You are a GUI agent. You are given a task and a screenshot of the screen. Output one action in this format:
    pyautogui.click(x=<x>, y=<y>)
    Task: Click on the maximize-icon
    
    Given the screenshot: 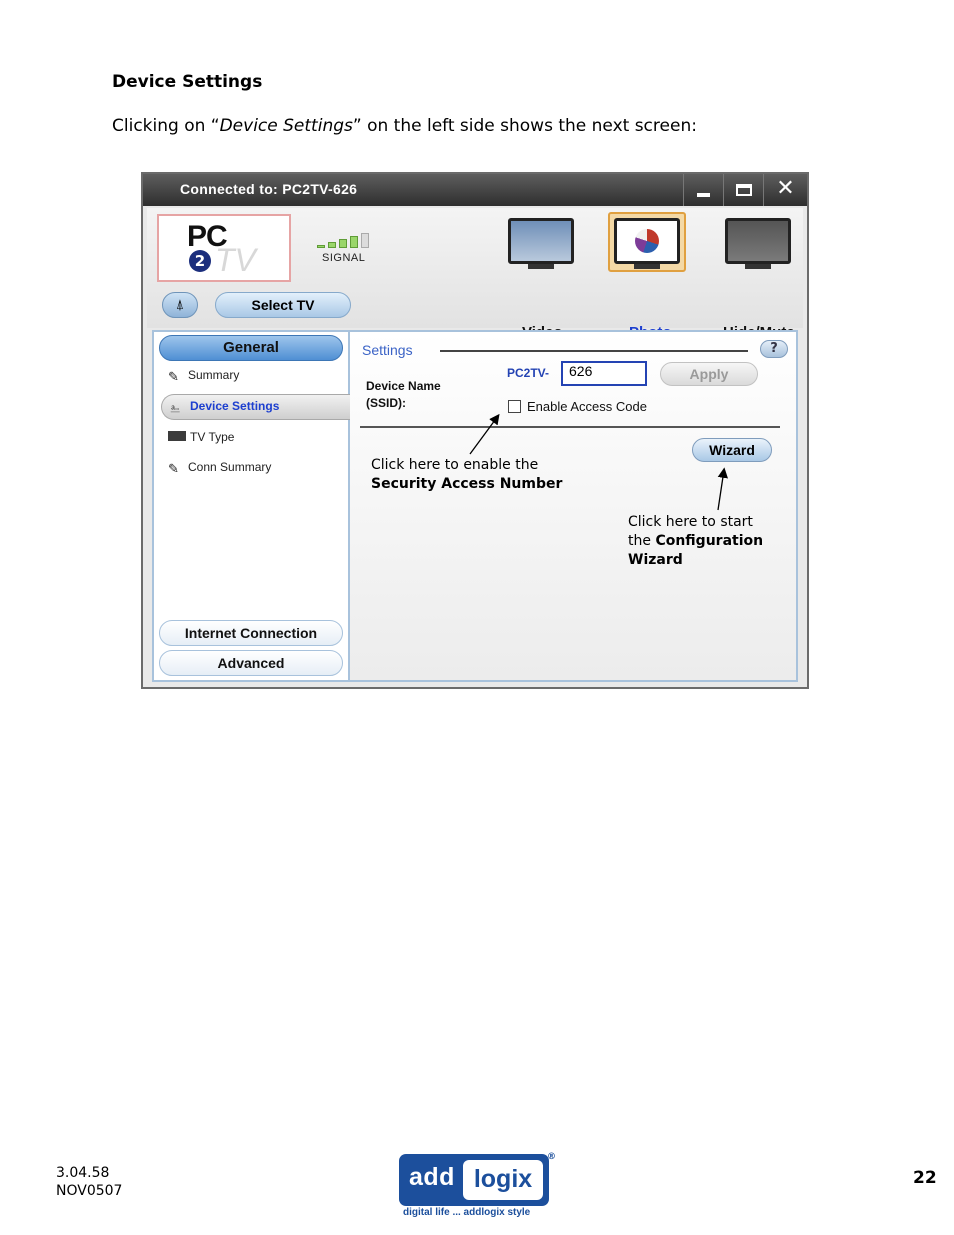 What is the action you would take?
    pyautogui.click(x=744, y=190)
    